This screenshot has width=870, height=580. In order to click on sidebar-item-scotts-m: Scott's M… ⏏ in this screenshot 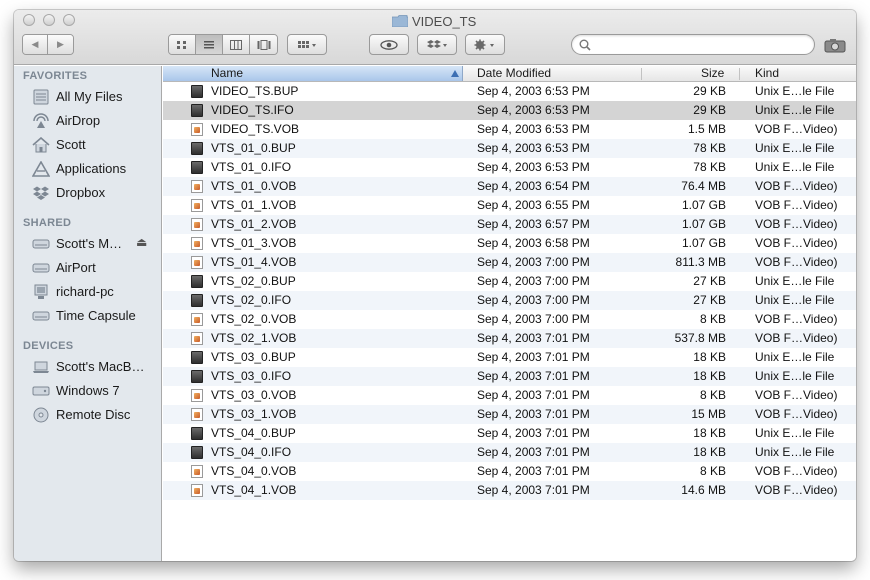, I will do `click(87, 244)`.